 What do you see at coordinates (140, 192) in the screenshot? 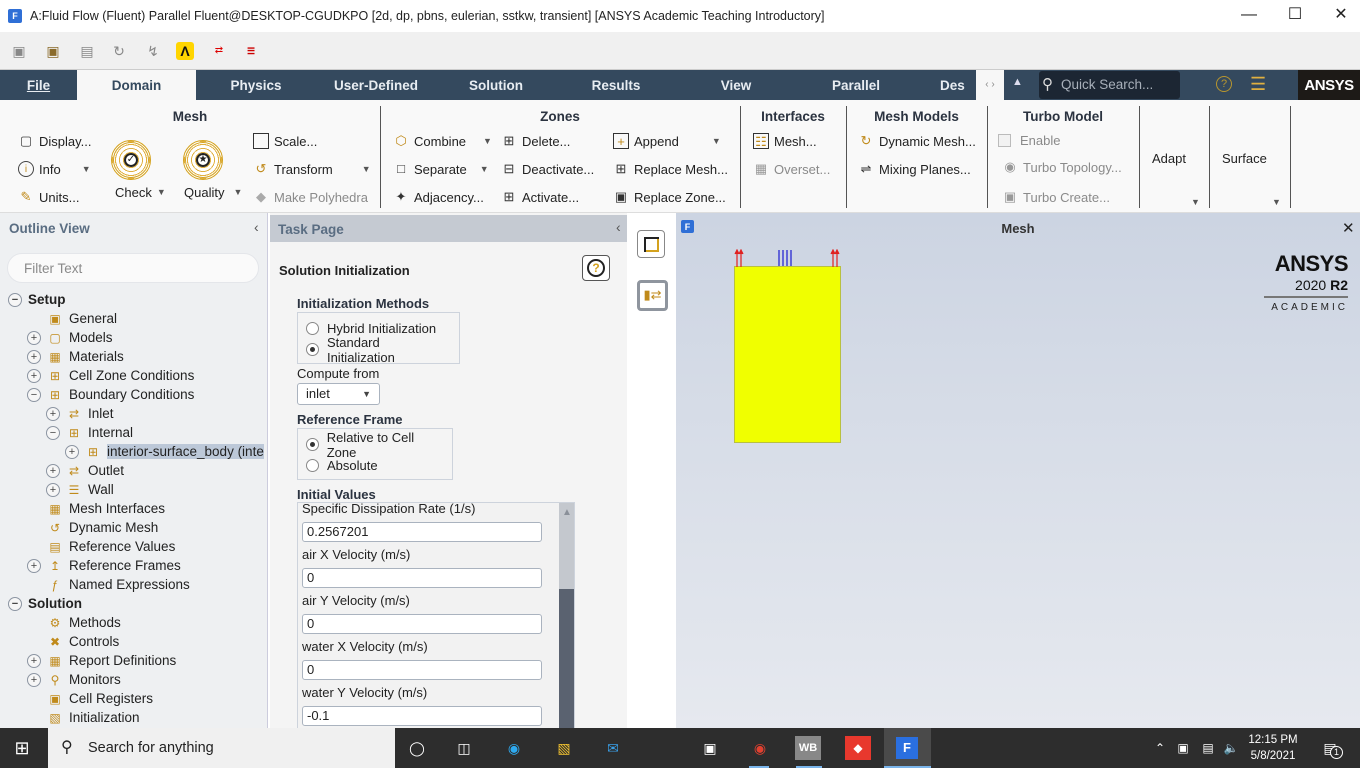
I see `check-button: Check ▼` at bounding box center [140, 192].